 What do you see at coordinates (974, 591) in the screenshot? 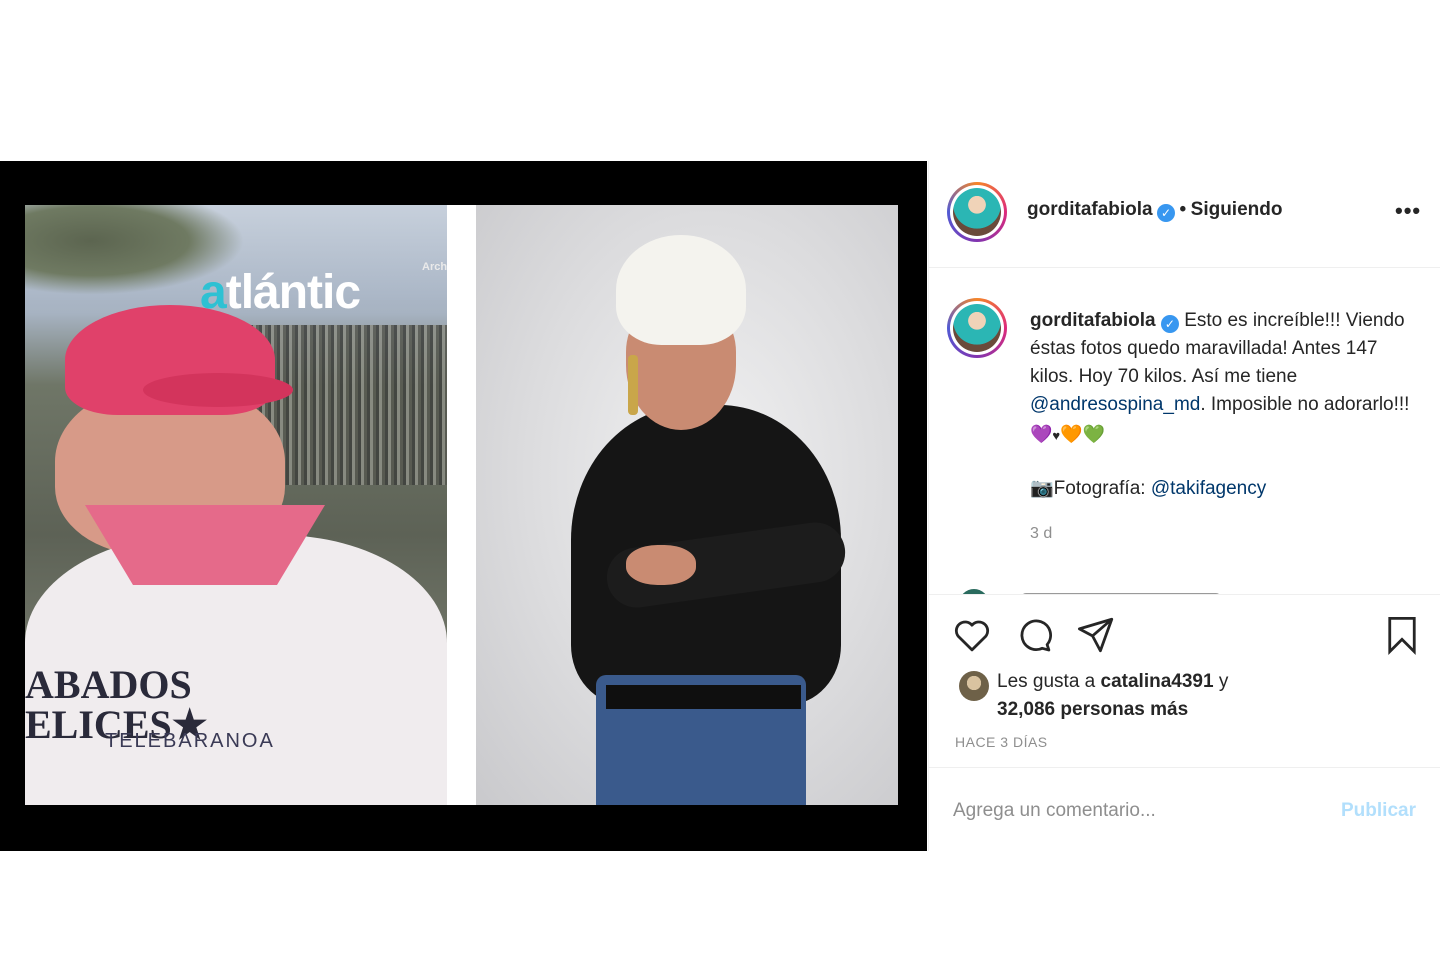
I see `comment-avatar` at bounding box center [974, 591].